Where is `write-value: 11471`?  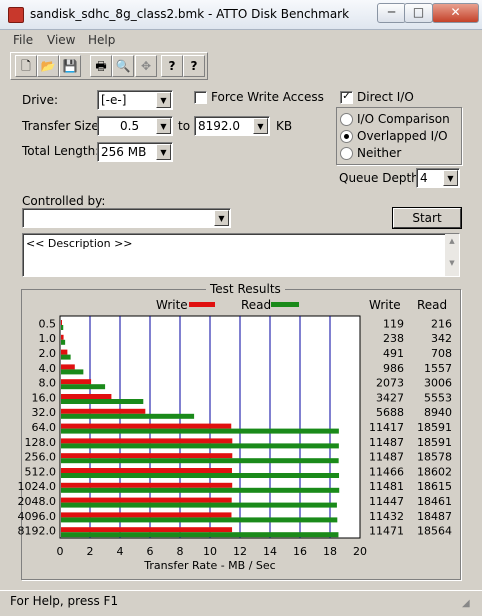
write-value: 11471 is located at coordinates (386, 531).